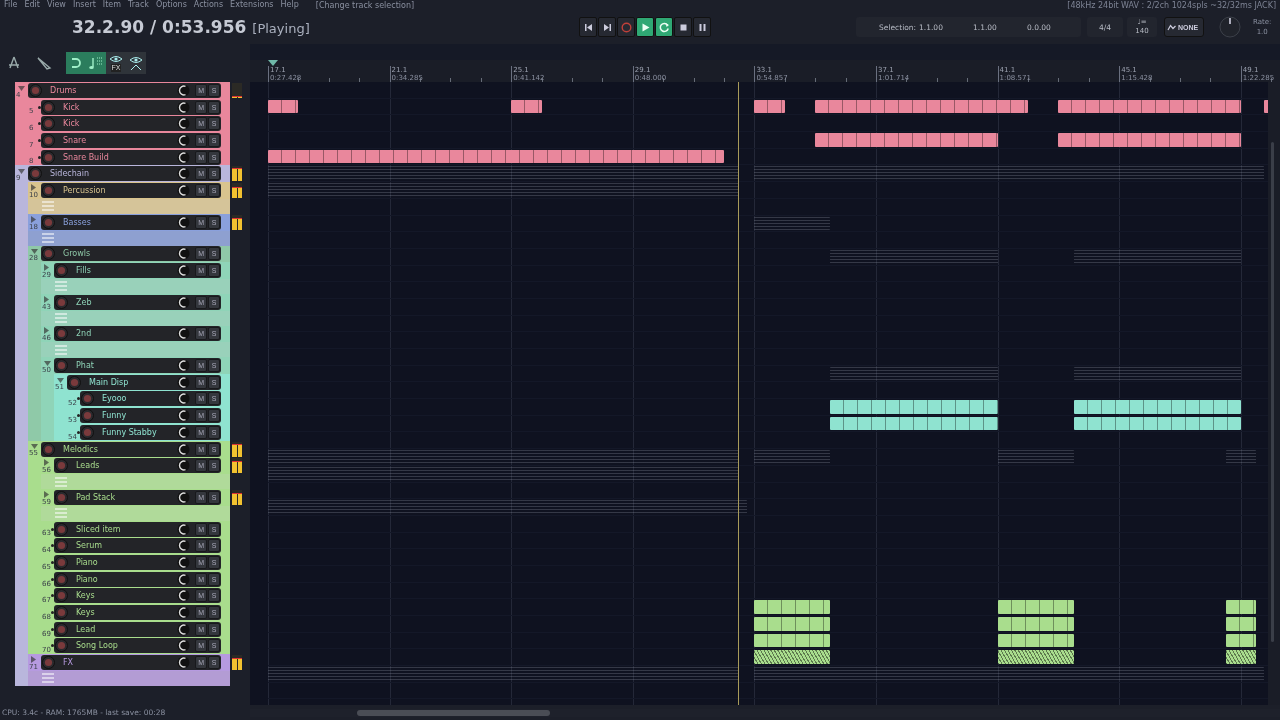 This screenshot has width=1280, height=720. What do you see at coordinates (112, 5) in the screenshot?
I see `menu-item: Item` at bounding box center [112, 5].